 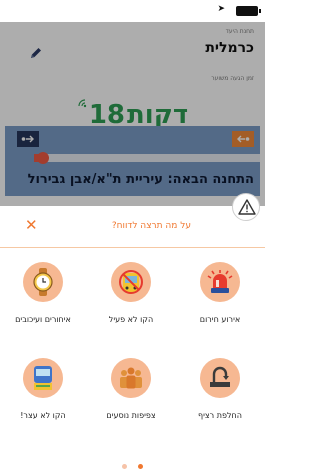 I want to click on report-option-label: הקו לא פעיל, so click(x=131, y=319).